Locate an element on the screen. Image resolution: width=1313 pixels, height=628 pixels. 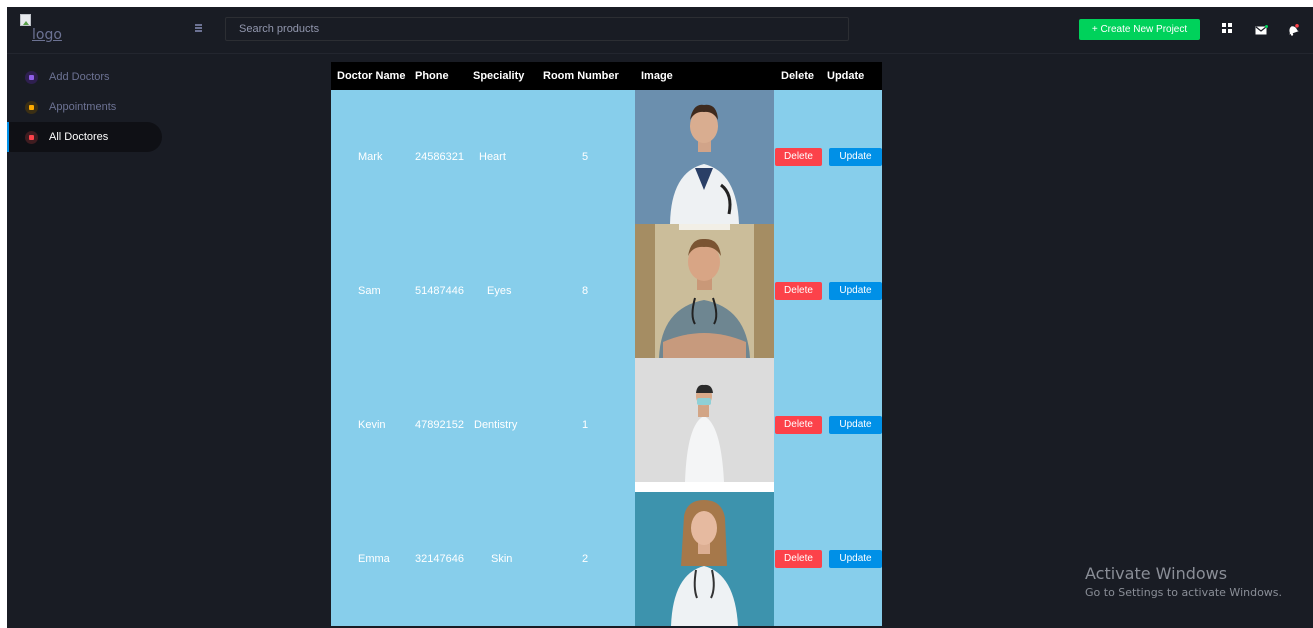
list-icon is located at coordinates (31, 137).